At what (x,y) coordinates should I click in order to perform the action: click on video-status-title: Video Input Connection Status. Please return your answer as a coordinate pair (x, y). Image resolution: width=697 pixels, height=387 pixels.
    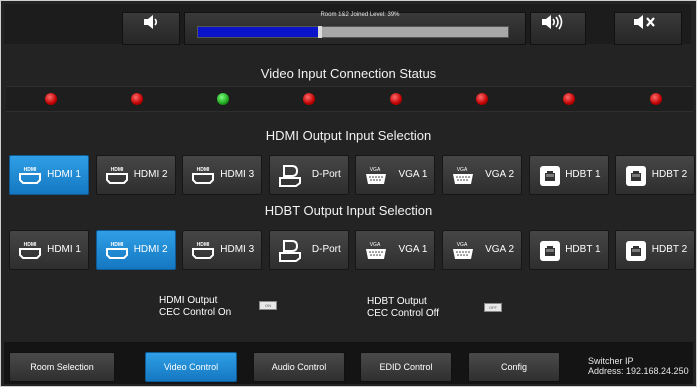
    Looking at the image, I should click on (348, 73).